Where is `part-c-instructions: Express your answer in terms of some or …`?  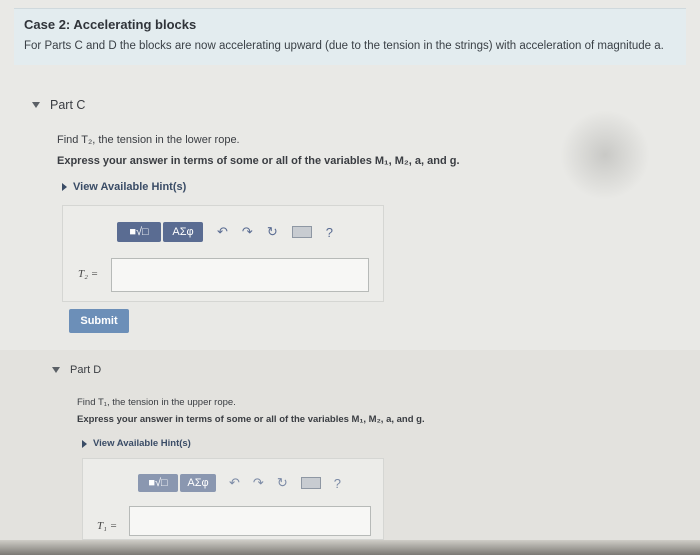
part-c-instructions: Express your answer in terms of some or … is located at coordinates (258, 161).